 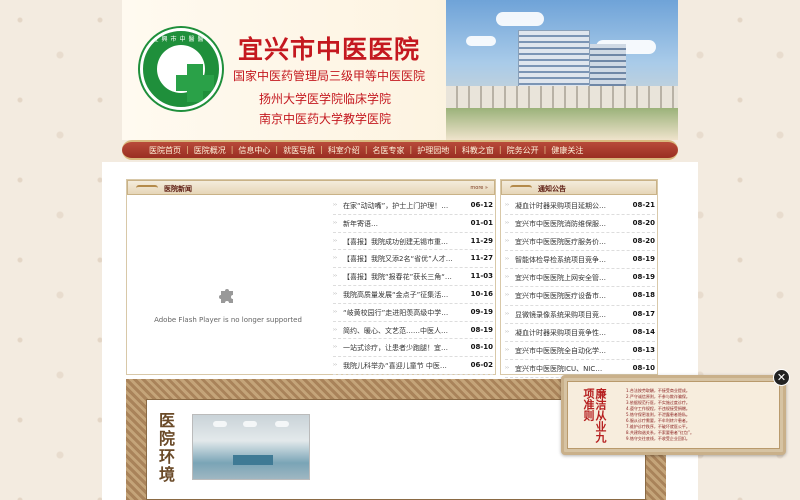 I want to click on news-panel-title: 医院新闻, so click(x=178, y=189).